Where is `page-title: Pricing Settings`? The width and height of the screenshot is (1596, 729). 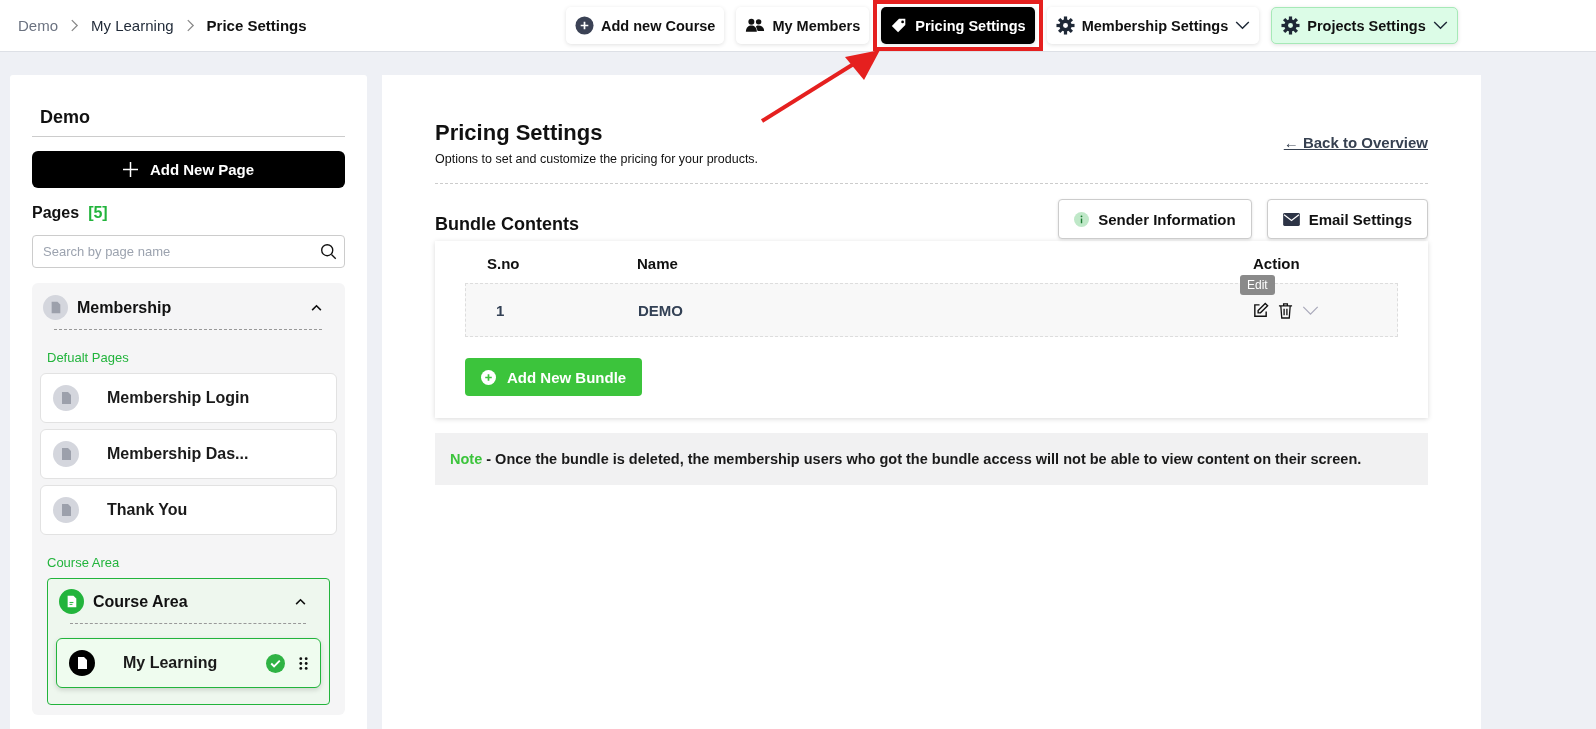
page-title: Pricing Settings is located at coordinates (519, 133).